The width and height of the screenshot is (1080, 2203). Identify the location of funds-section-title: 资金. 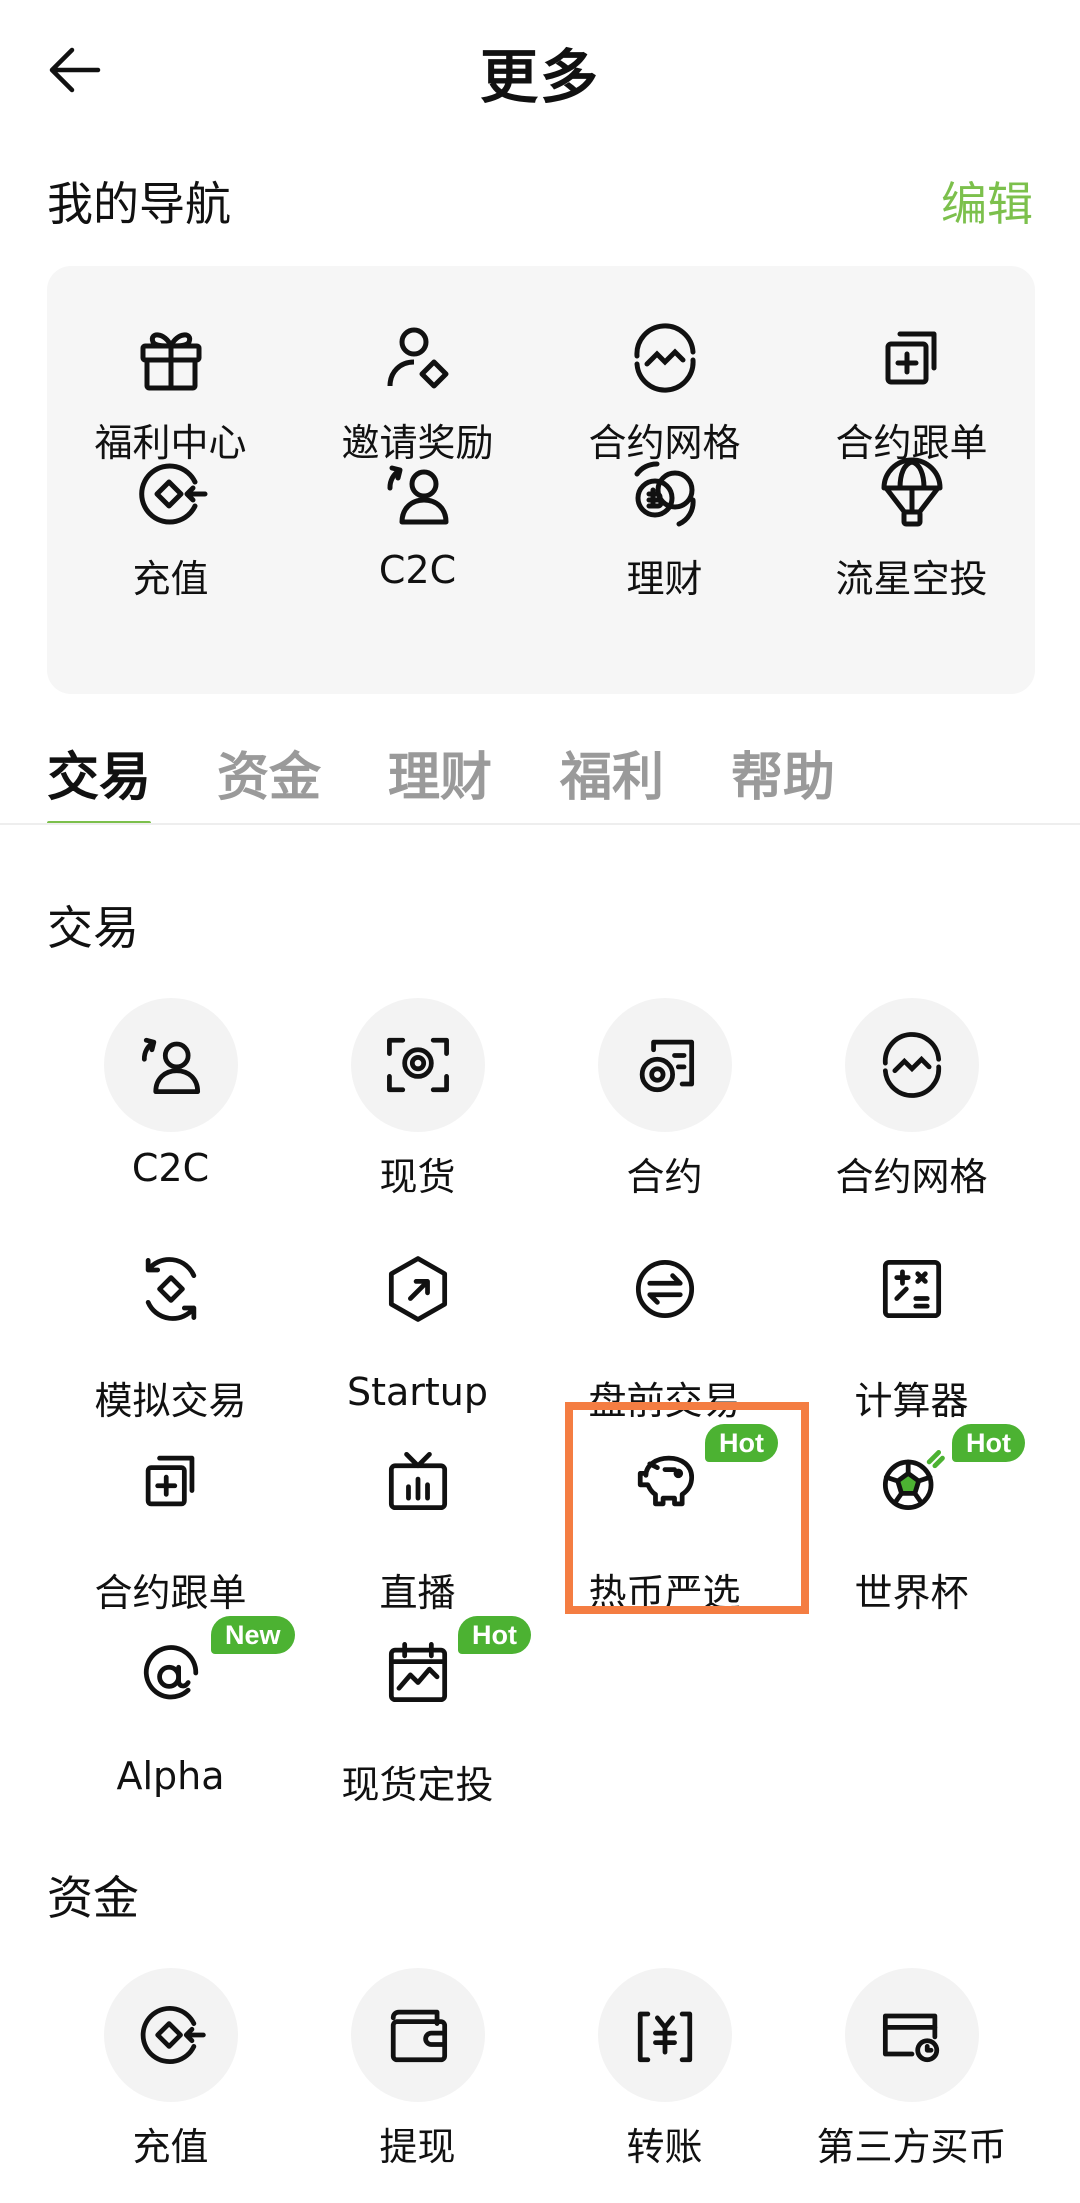
(93, 1898).